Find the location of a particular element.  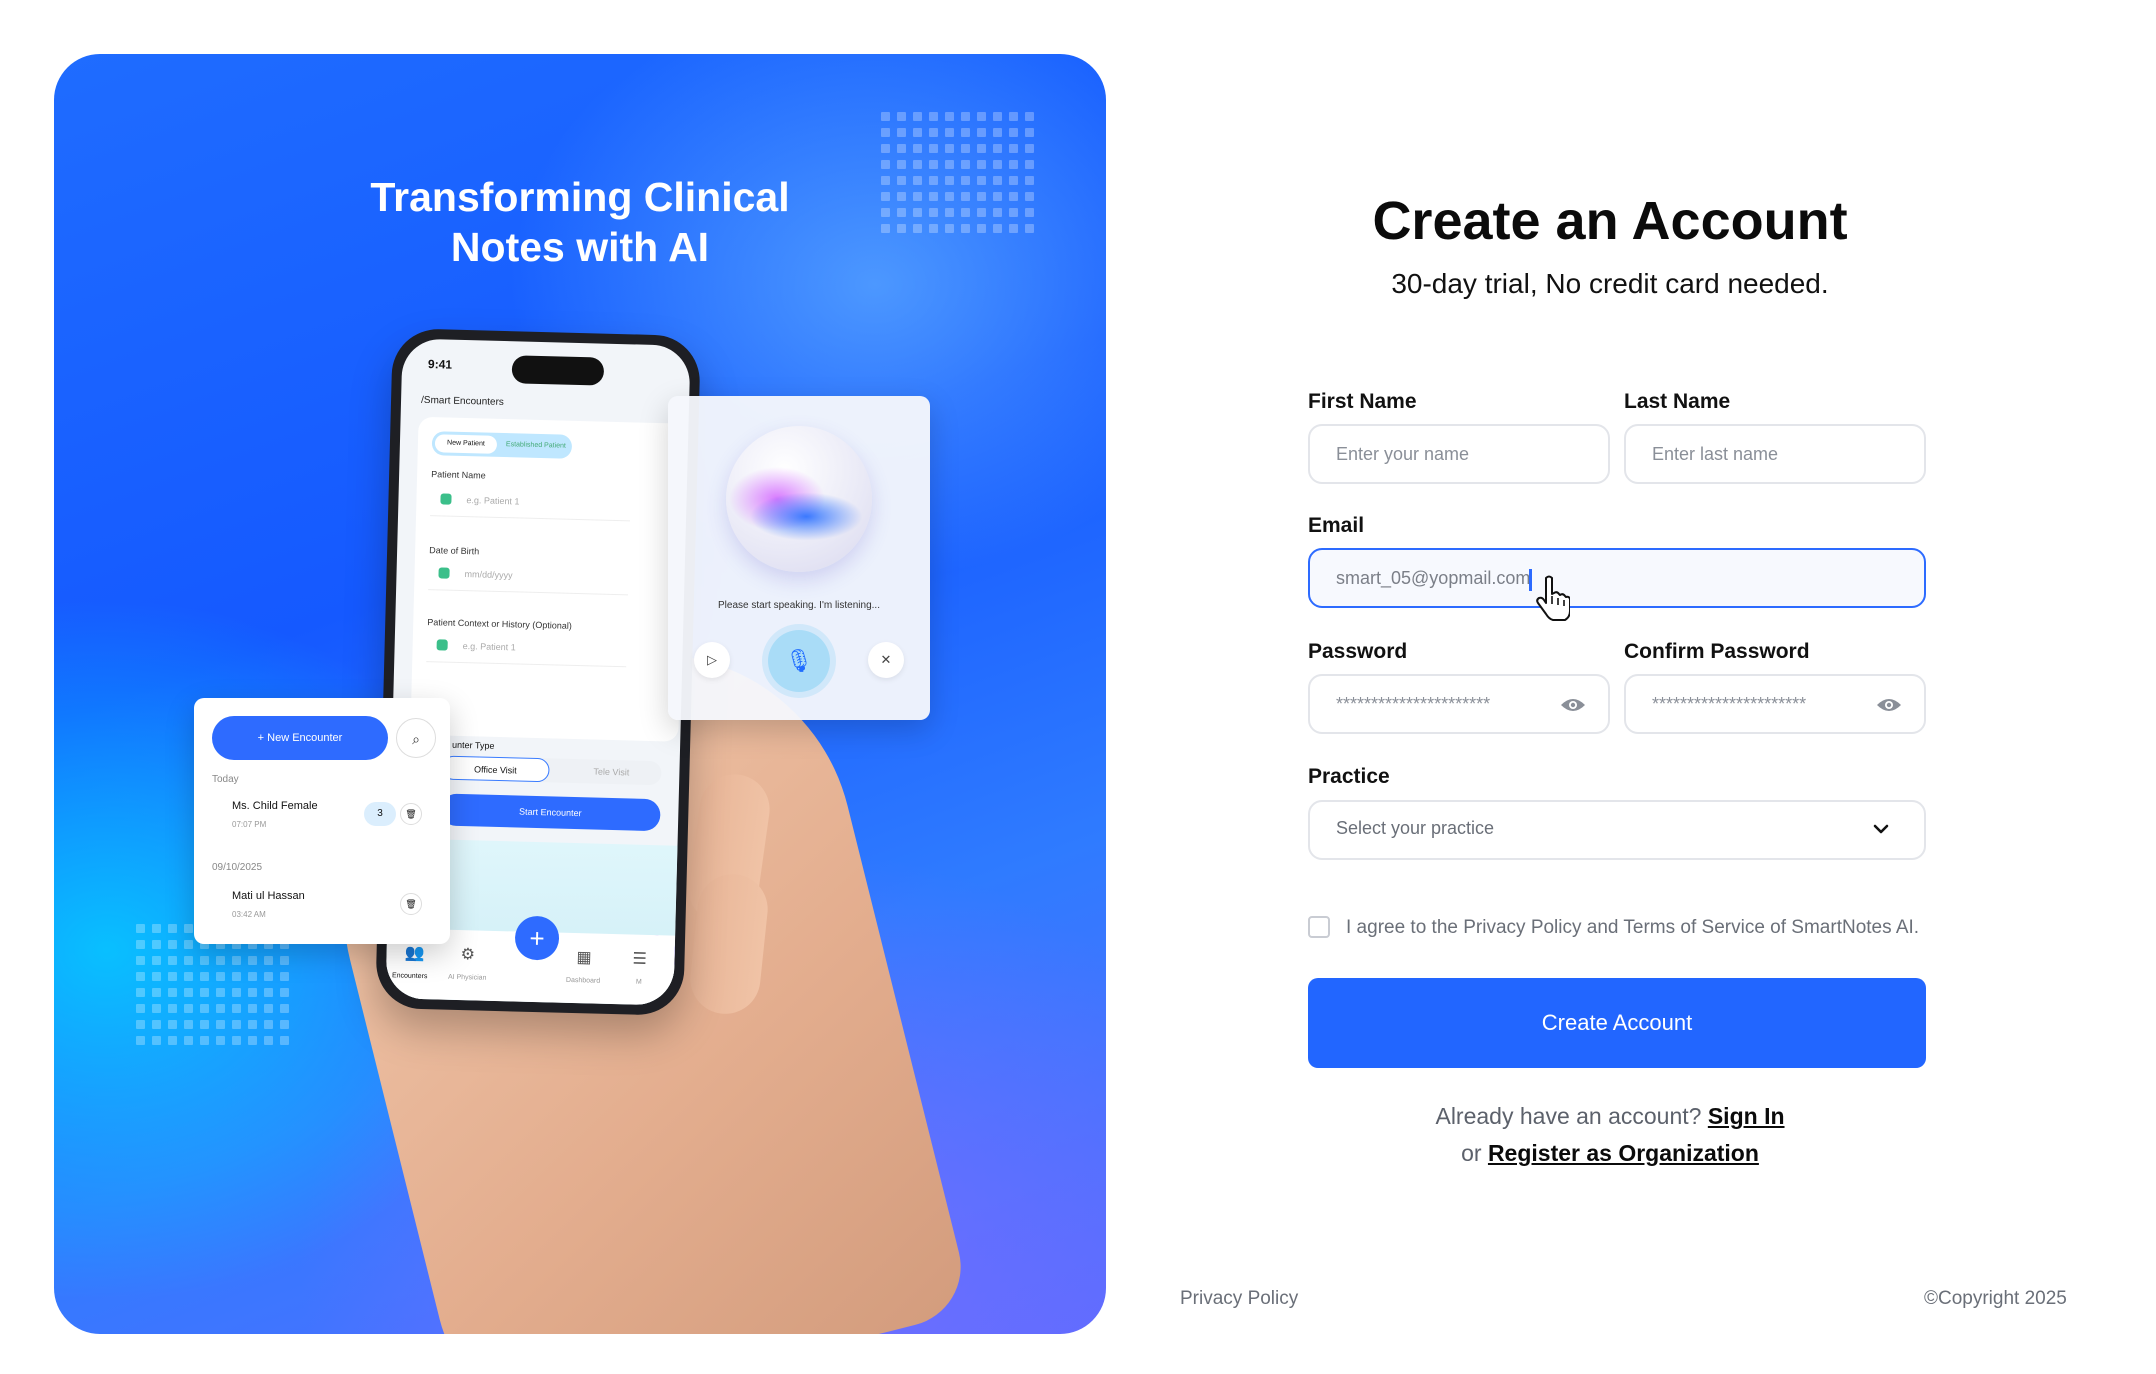

play-icon: ▷ is located at coordinates (712, 660).